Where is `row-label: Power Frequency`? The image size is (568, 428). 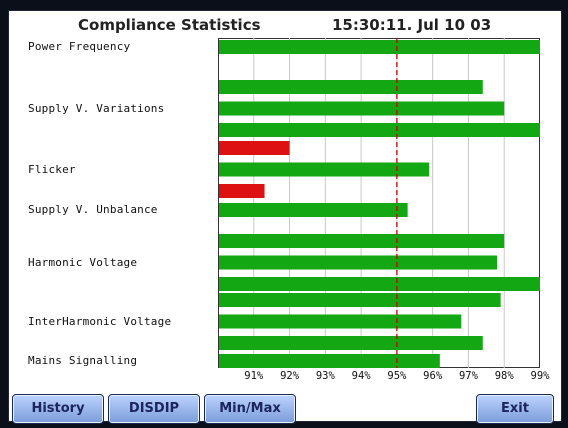
row-label: Power Frequency is located at coordinates (79, 46).